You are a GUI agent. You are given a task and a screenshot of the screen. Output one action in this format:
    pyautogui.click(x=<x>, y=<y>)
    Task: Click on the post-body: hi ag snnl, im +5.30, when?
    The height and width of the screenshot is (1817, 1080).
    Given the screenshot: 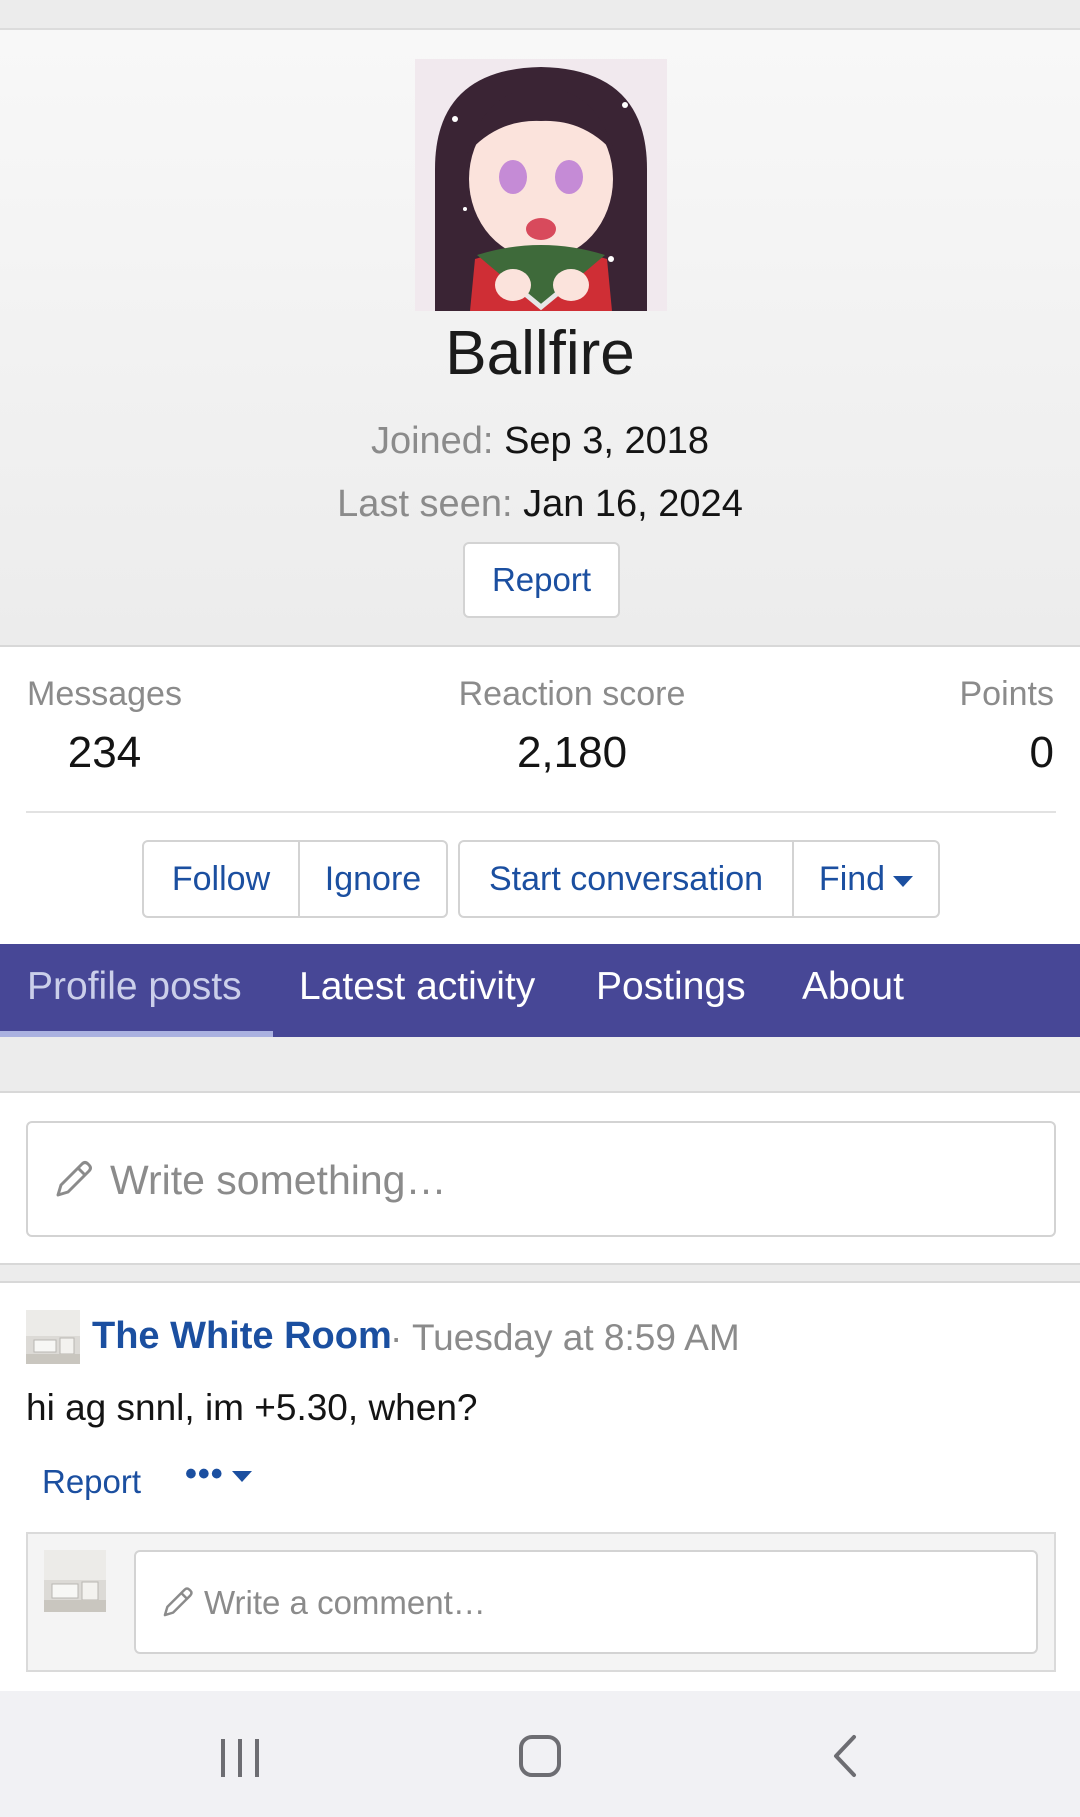 What is the action you would take?
    pyautogui.click(x=252, y=1407)
    